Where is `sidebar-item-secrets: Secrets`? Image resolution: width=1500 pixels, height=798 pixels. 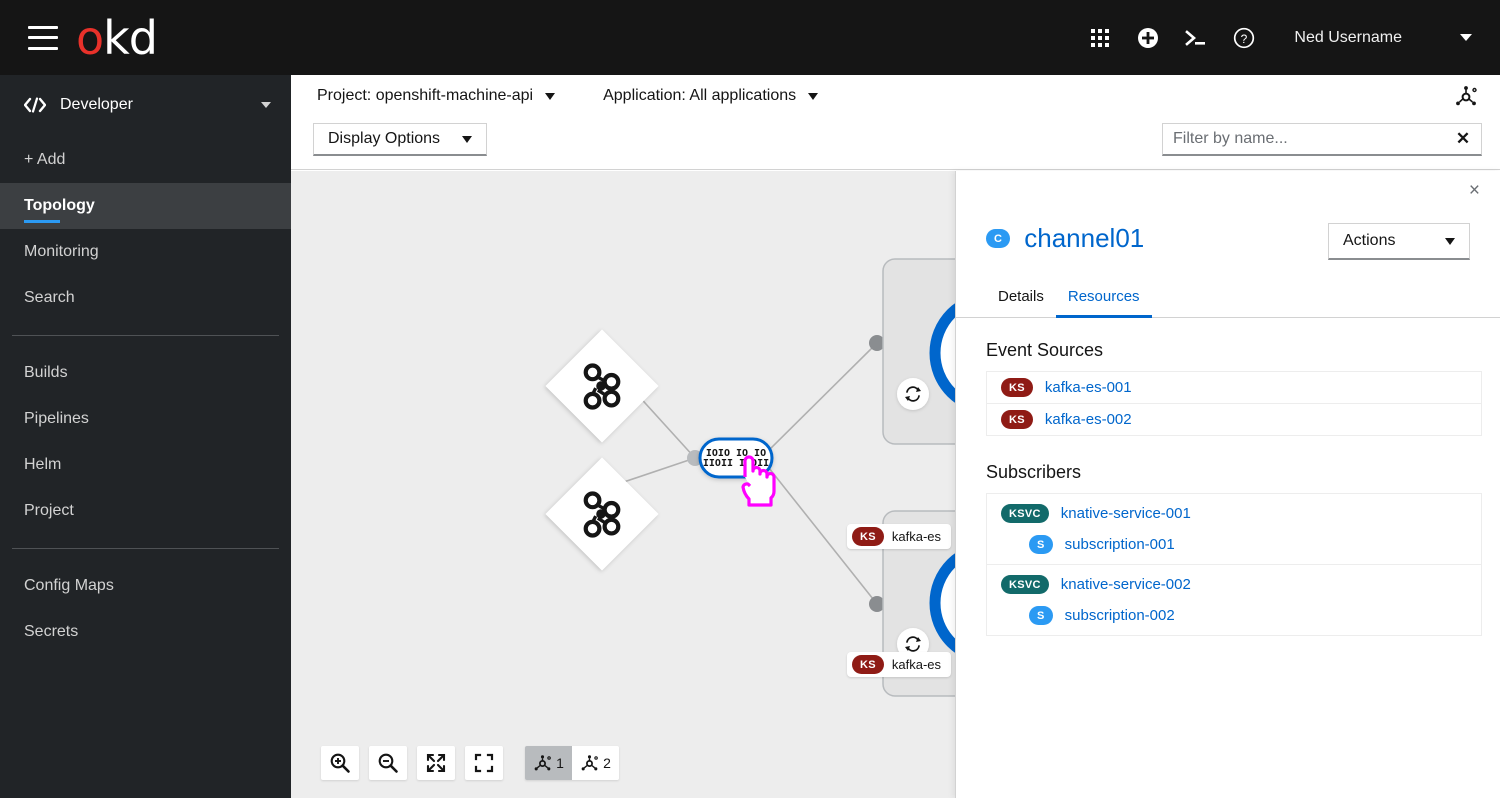 sidebar-item-secrets: Secrets is located at coordinates (145, 632).